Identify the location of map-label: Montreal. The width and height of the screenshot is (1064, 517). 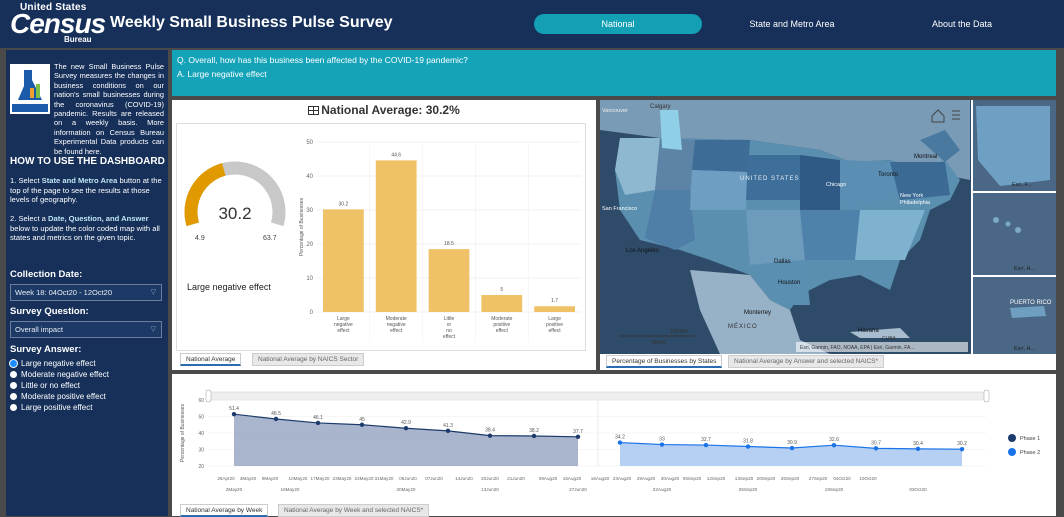
(925, 157).